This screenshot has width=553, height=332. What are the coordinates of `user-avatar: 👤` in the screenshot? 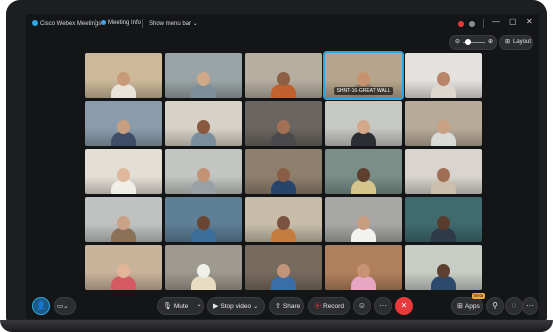 It's located at (41, 306).